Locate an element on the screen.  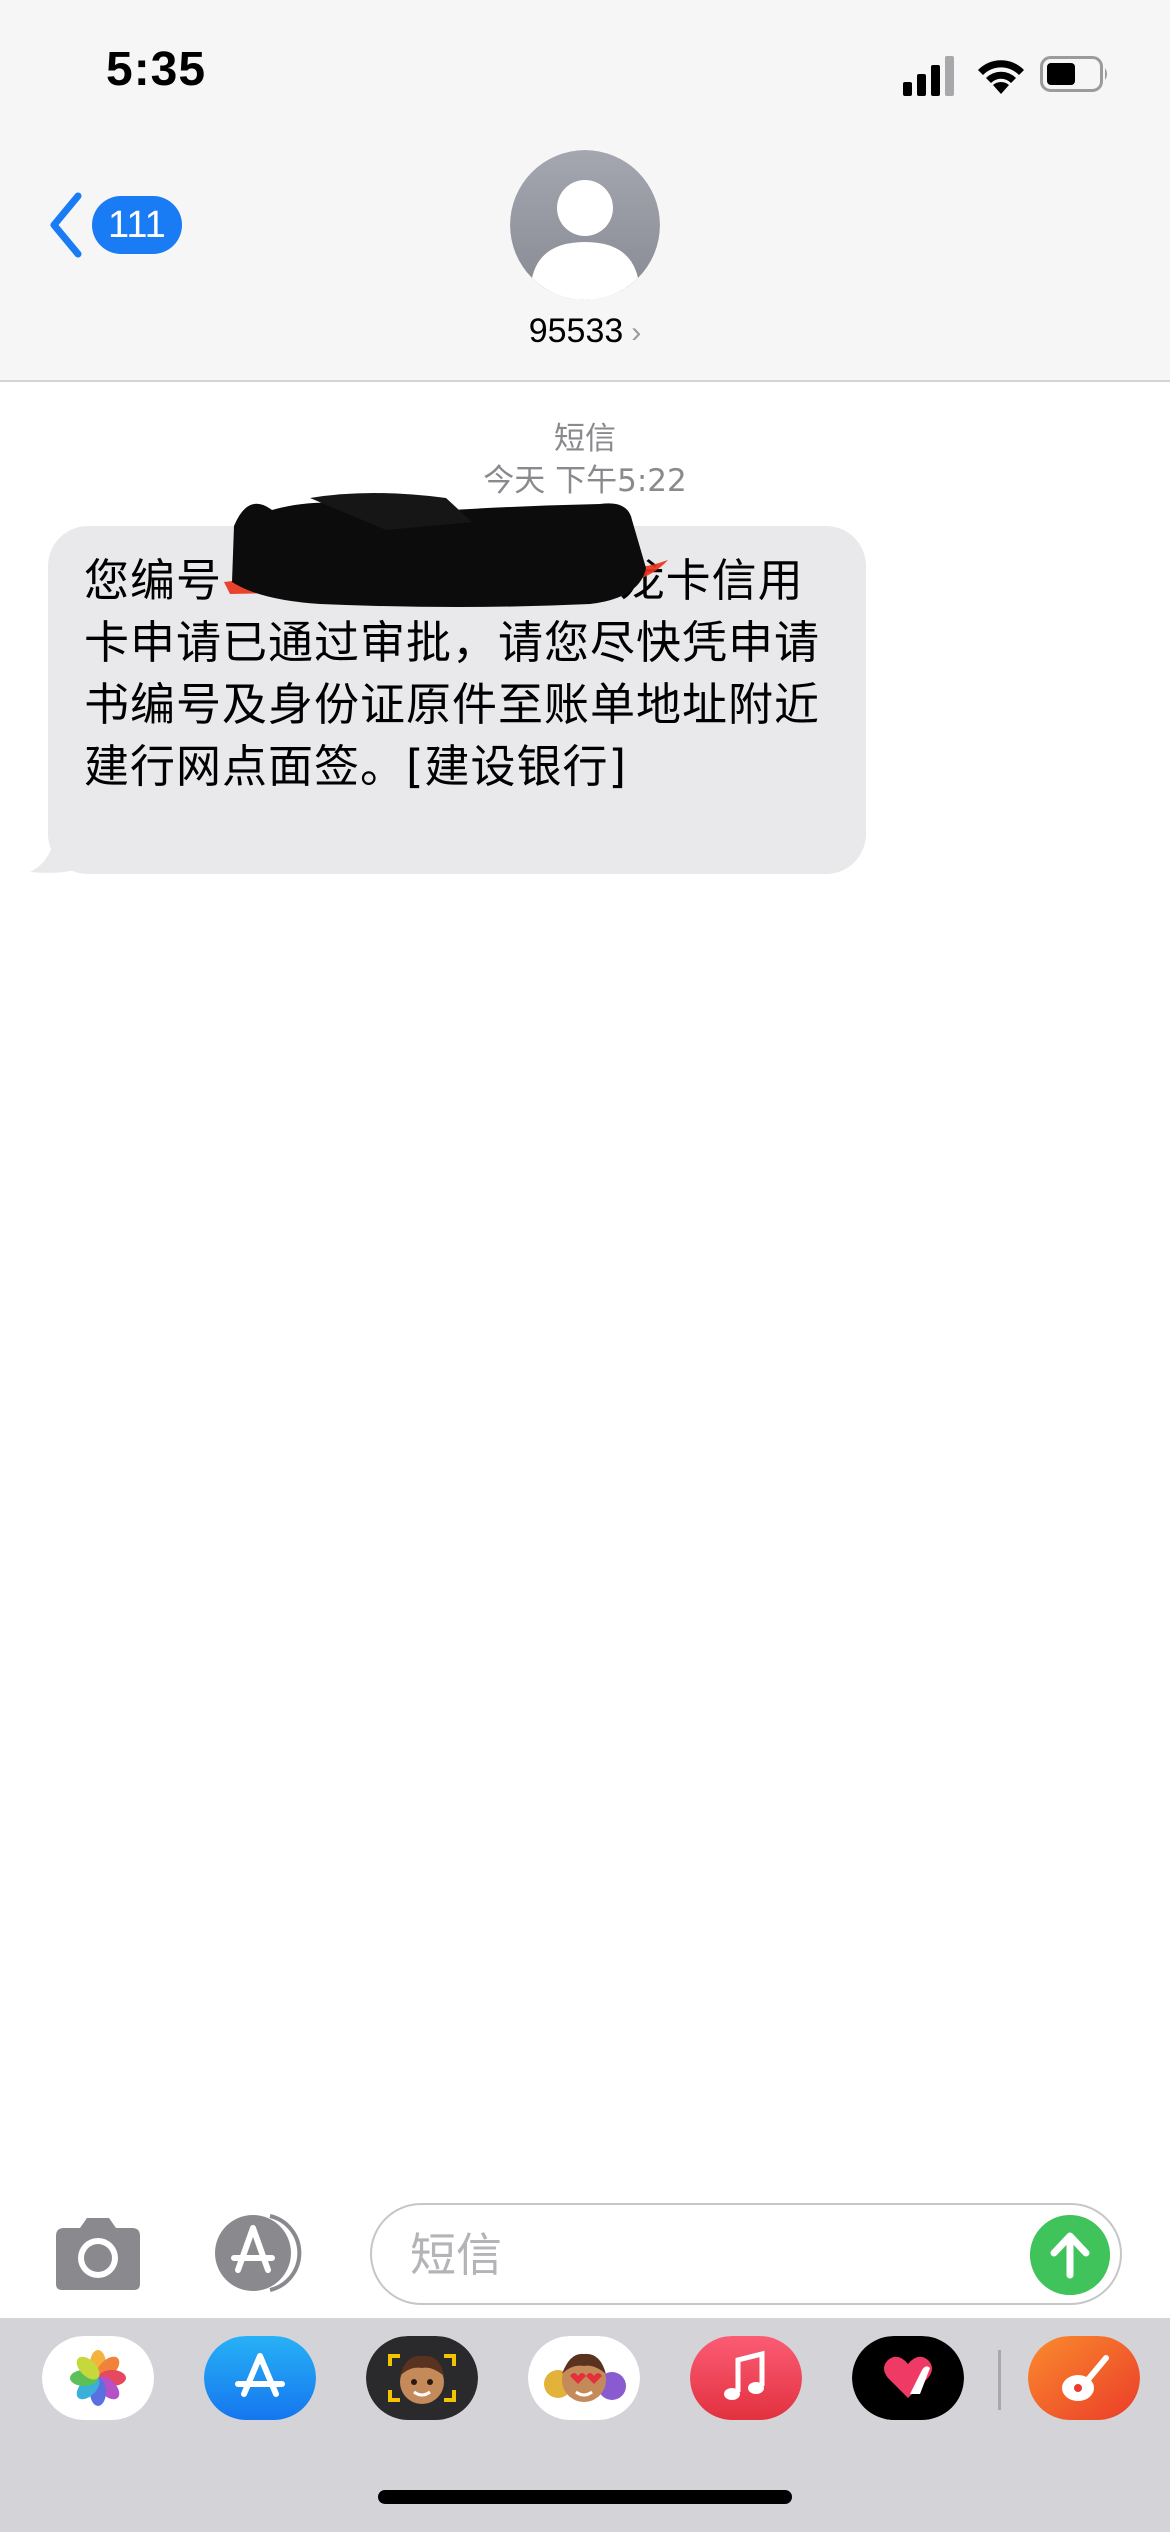
wifi-icon is located at coordinates (1001, 77).